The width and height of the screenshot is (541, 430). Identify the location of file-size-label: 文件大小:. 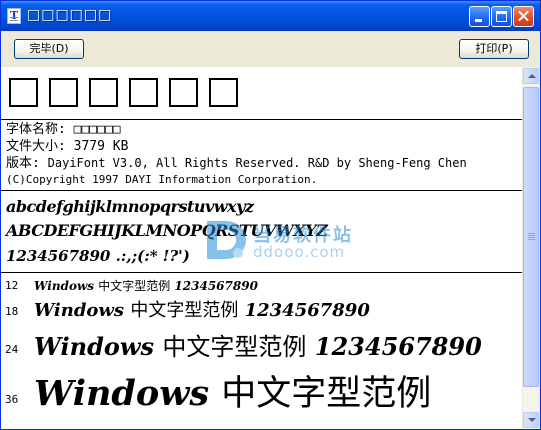
(36, 146).